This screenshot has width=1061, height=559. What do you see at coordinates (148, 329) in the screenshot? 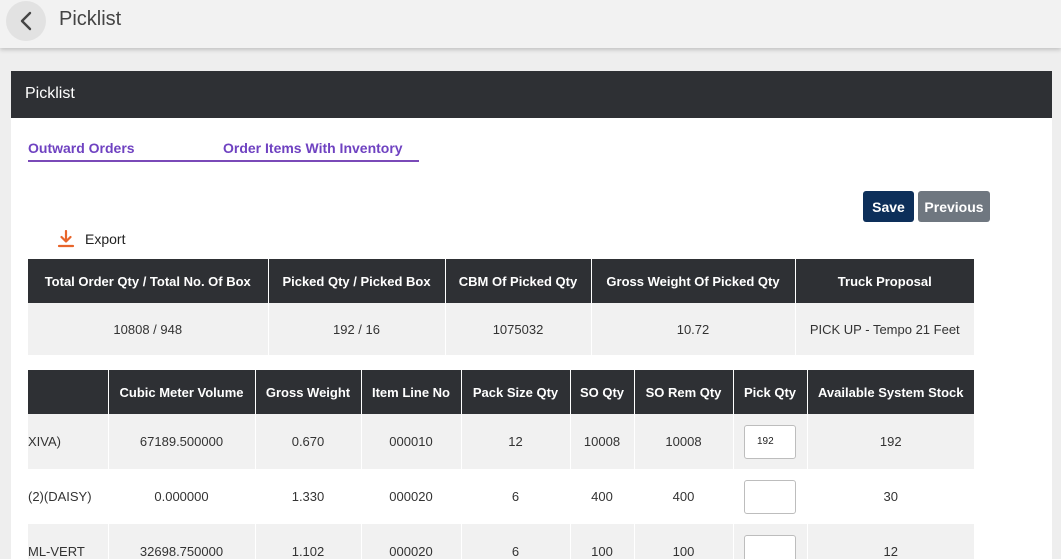
I see `summary-total-order-qty: 10808 / 948` at bounding box center [148, 329].